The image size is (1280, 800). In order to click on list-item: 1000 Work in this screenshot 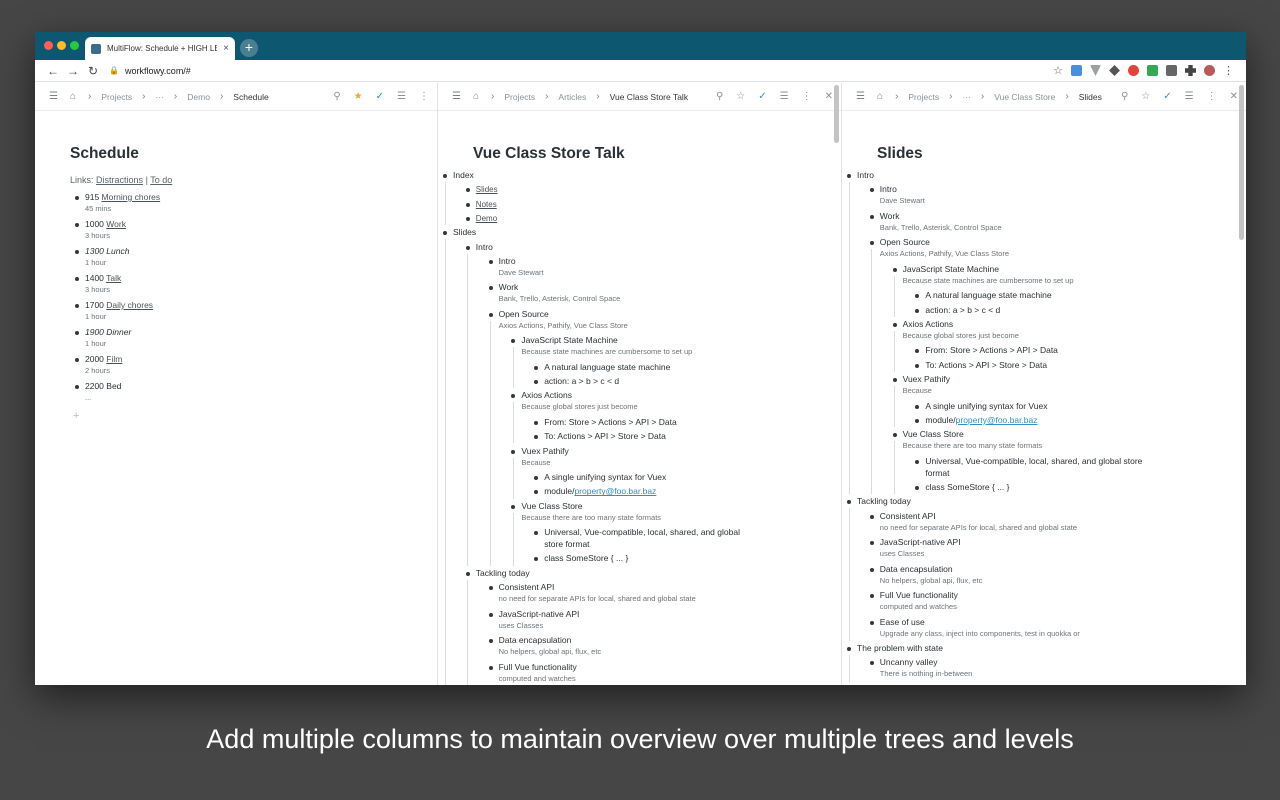, I will do `click(105, 224)`.